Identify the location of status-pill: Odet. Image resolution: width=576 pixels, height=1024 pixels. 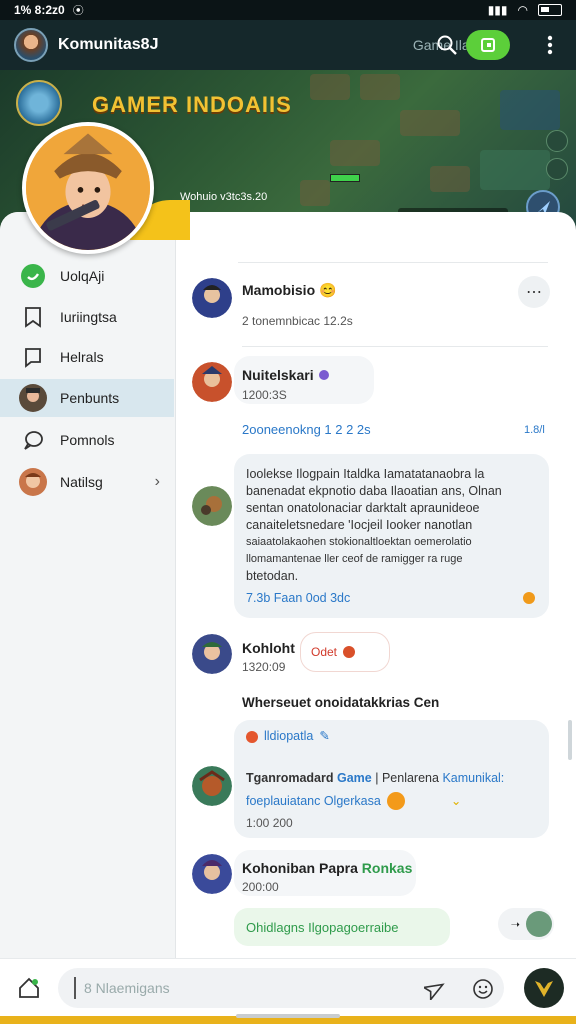
(345, 652).